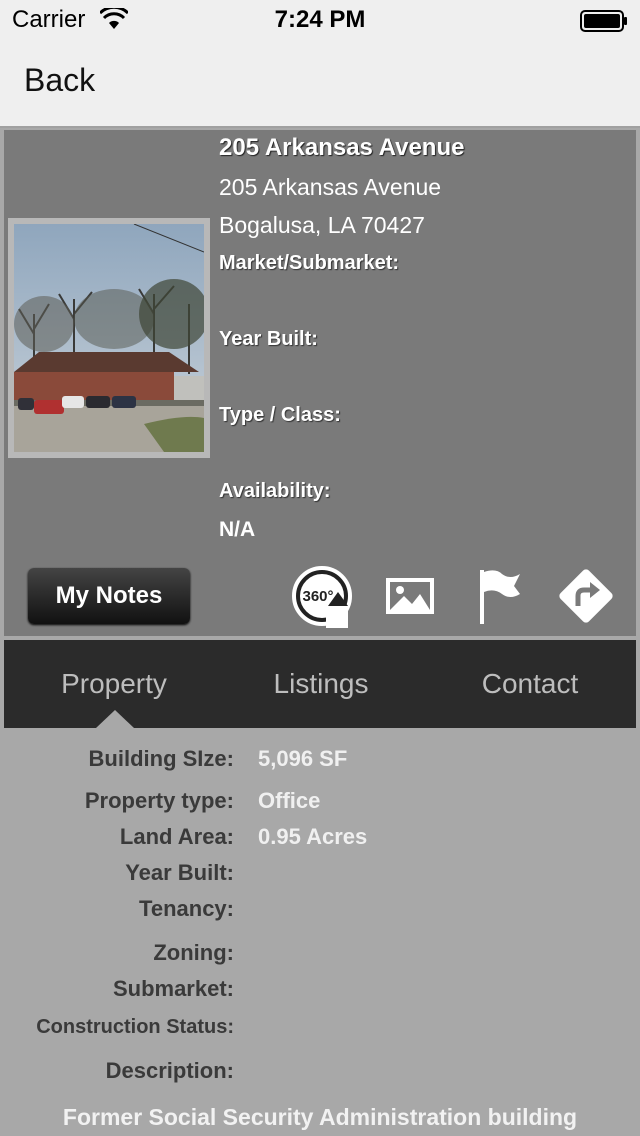  What do you see at coordinates (193, 952) in the screenshot?
I see `detail-label: Zoning:` at bounding box center [193, 952].